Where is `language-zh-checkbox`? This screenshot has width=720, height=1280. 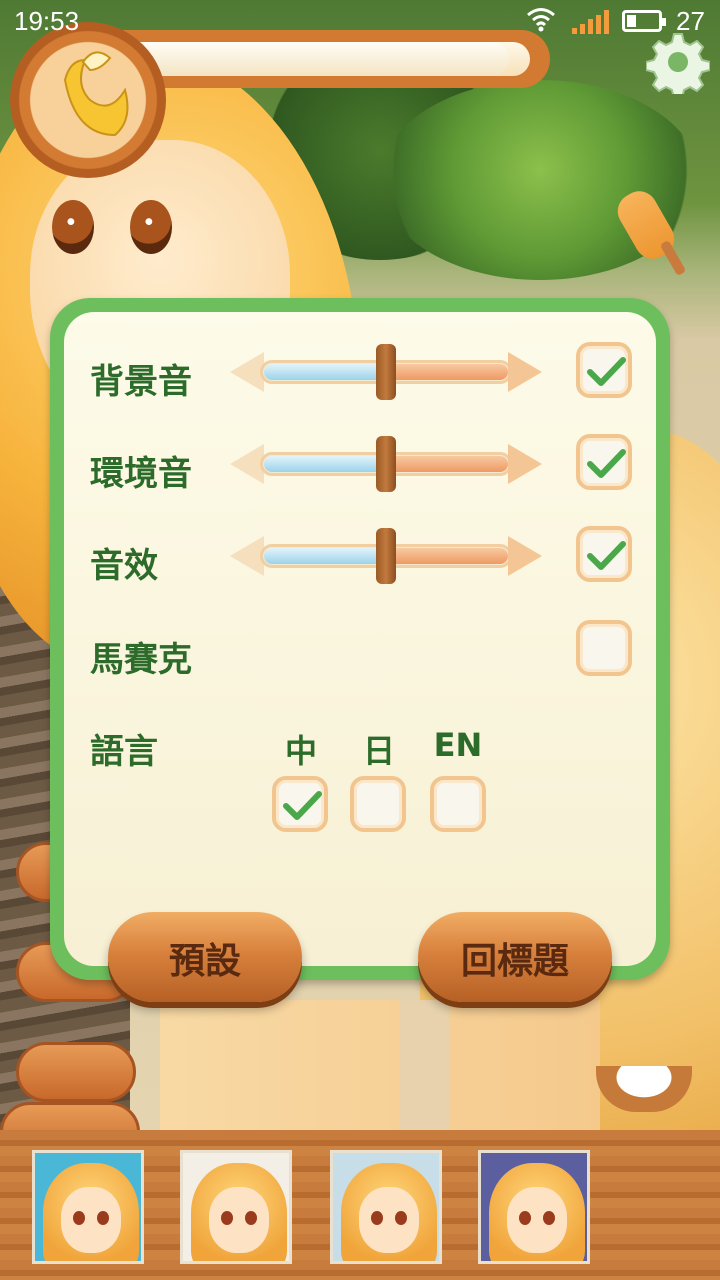 language-zh-checkbox is located at coordinates (300, 804).